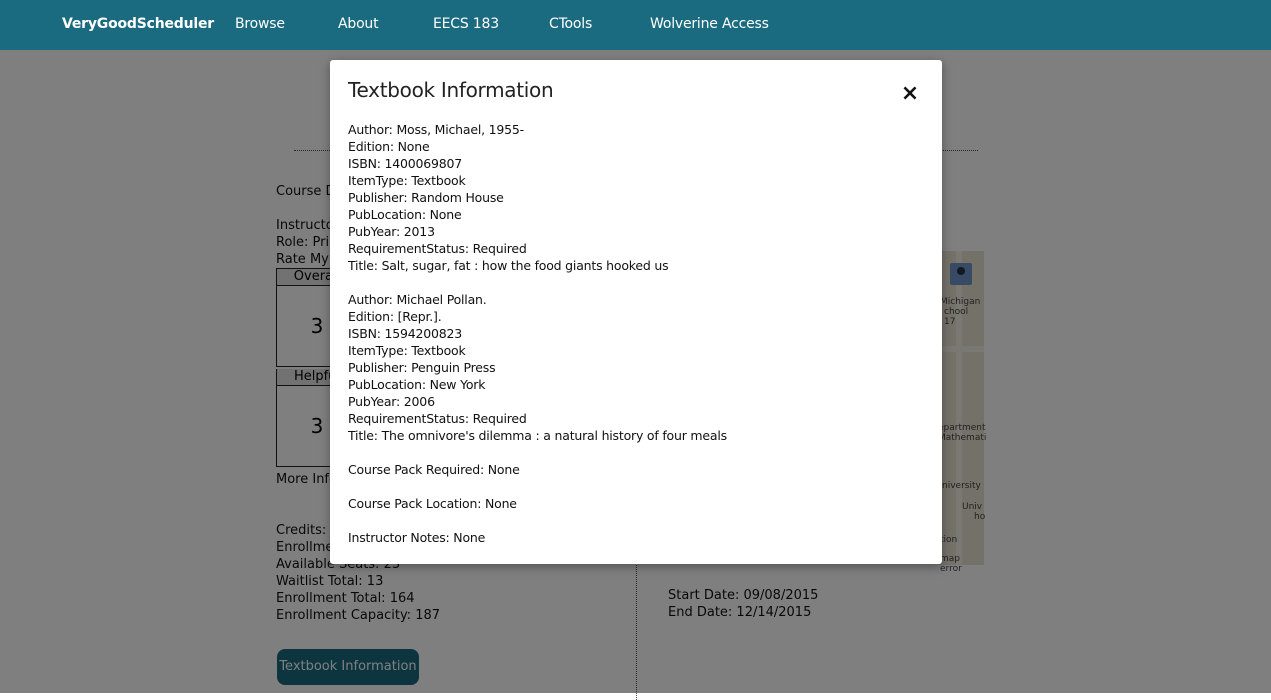 Image resolution: width=1271 pixels, height=700 pixels. I want to click on book-publisher: Publisher: Penguin Press, so click(422, 367).